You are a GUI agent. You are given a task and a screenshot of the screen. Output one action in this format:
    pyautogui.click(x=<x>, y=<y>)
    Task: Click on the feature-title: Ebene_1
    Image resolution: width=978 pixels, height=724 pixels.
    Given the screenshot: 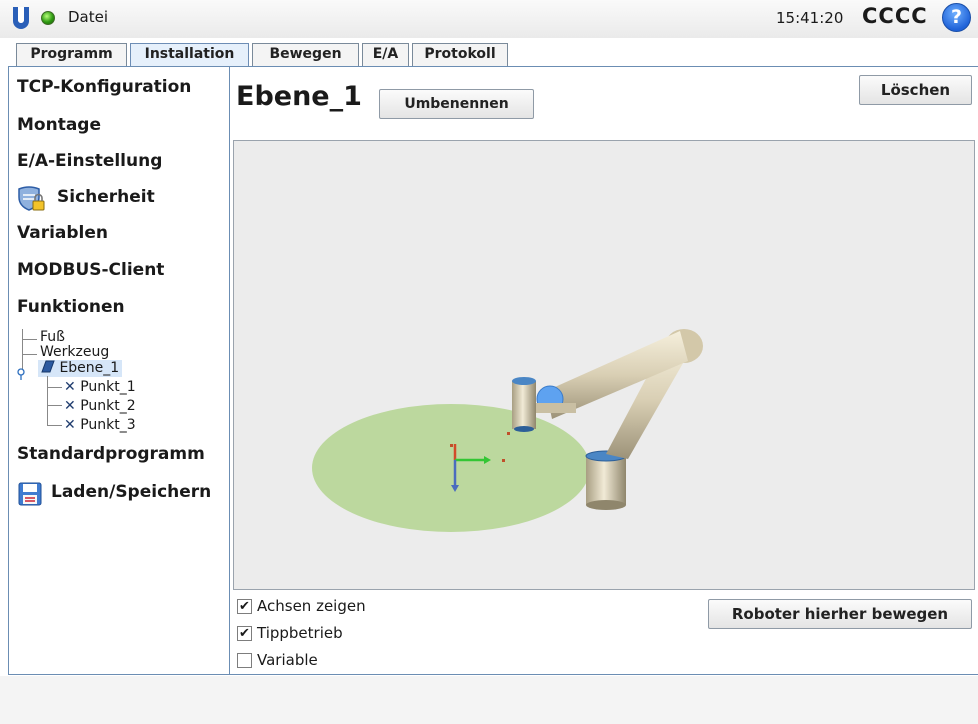 What is the action you would take?
    pyautogui.click(x=299, y=96)
    